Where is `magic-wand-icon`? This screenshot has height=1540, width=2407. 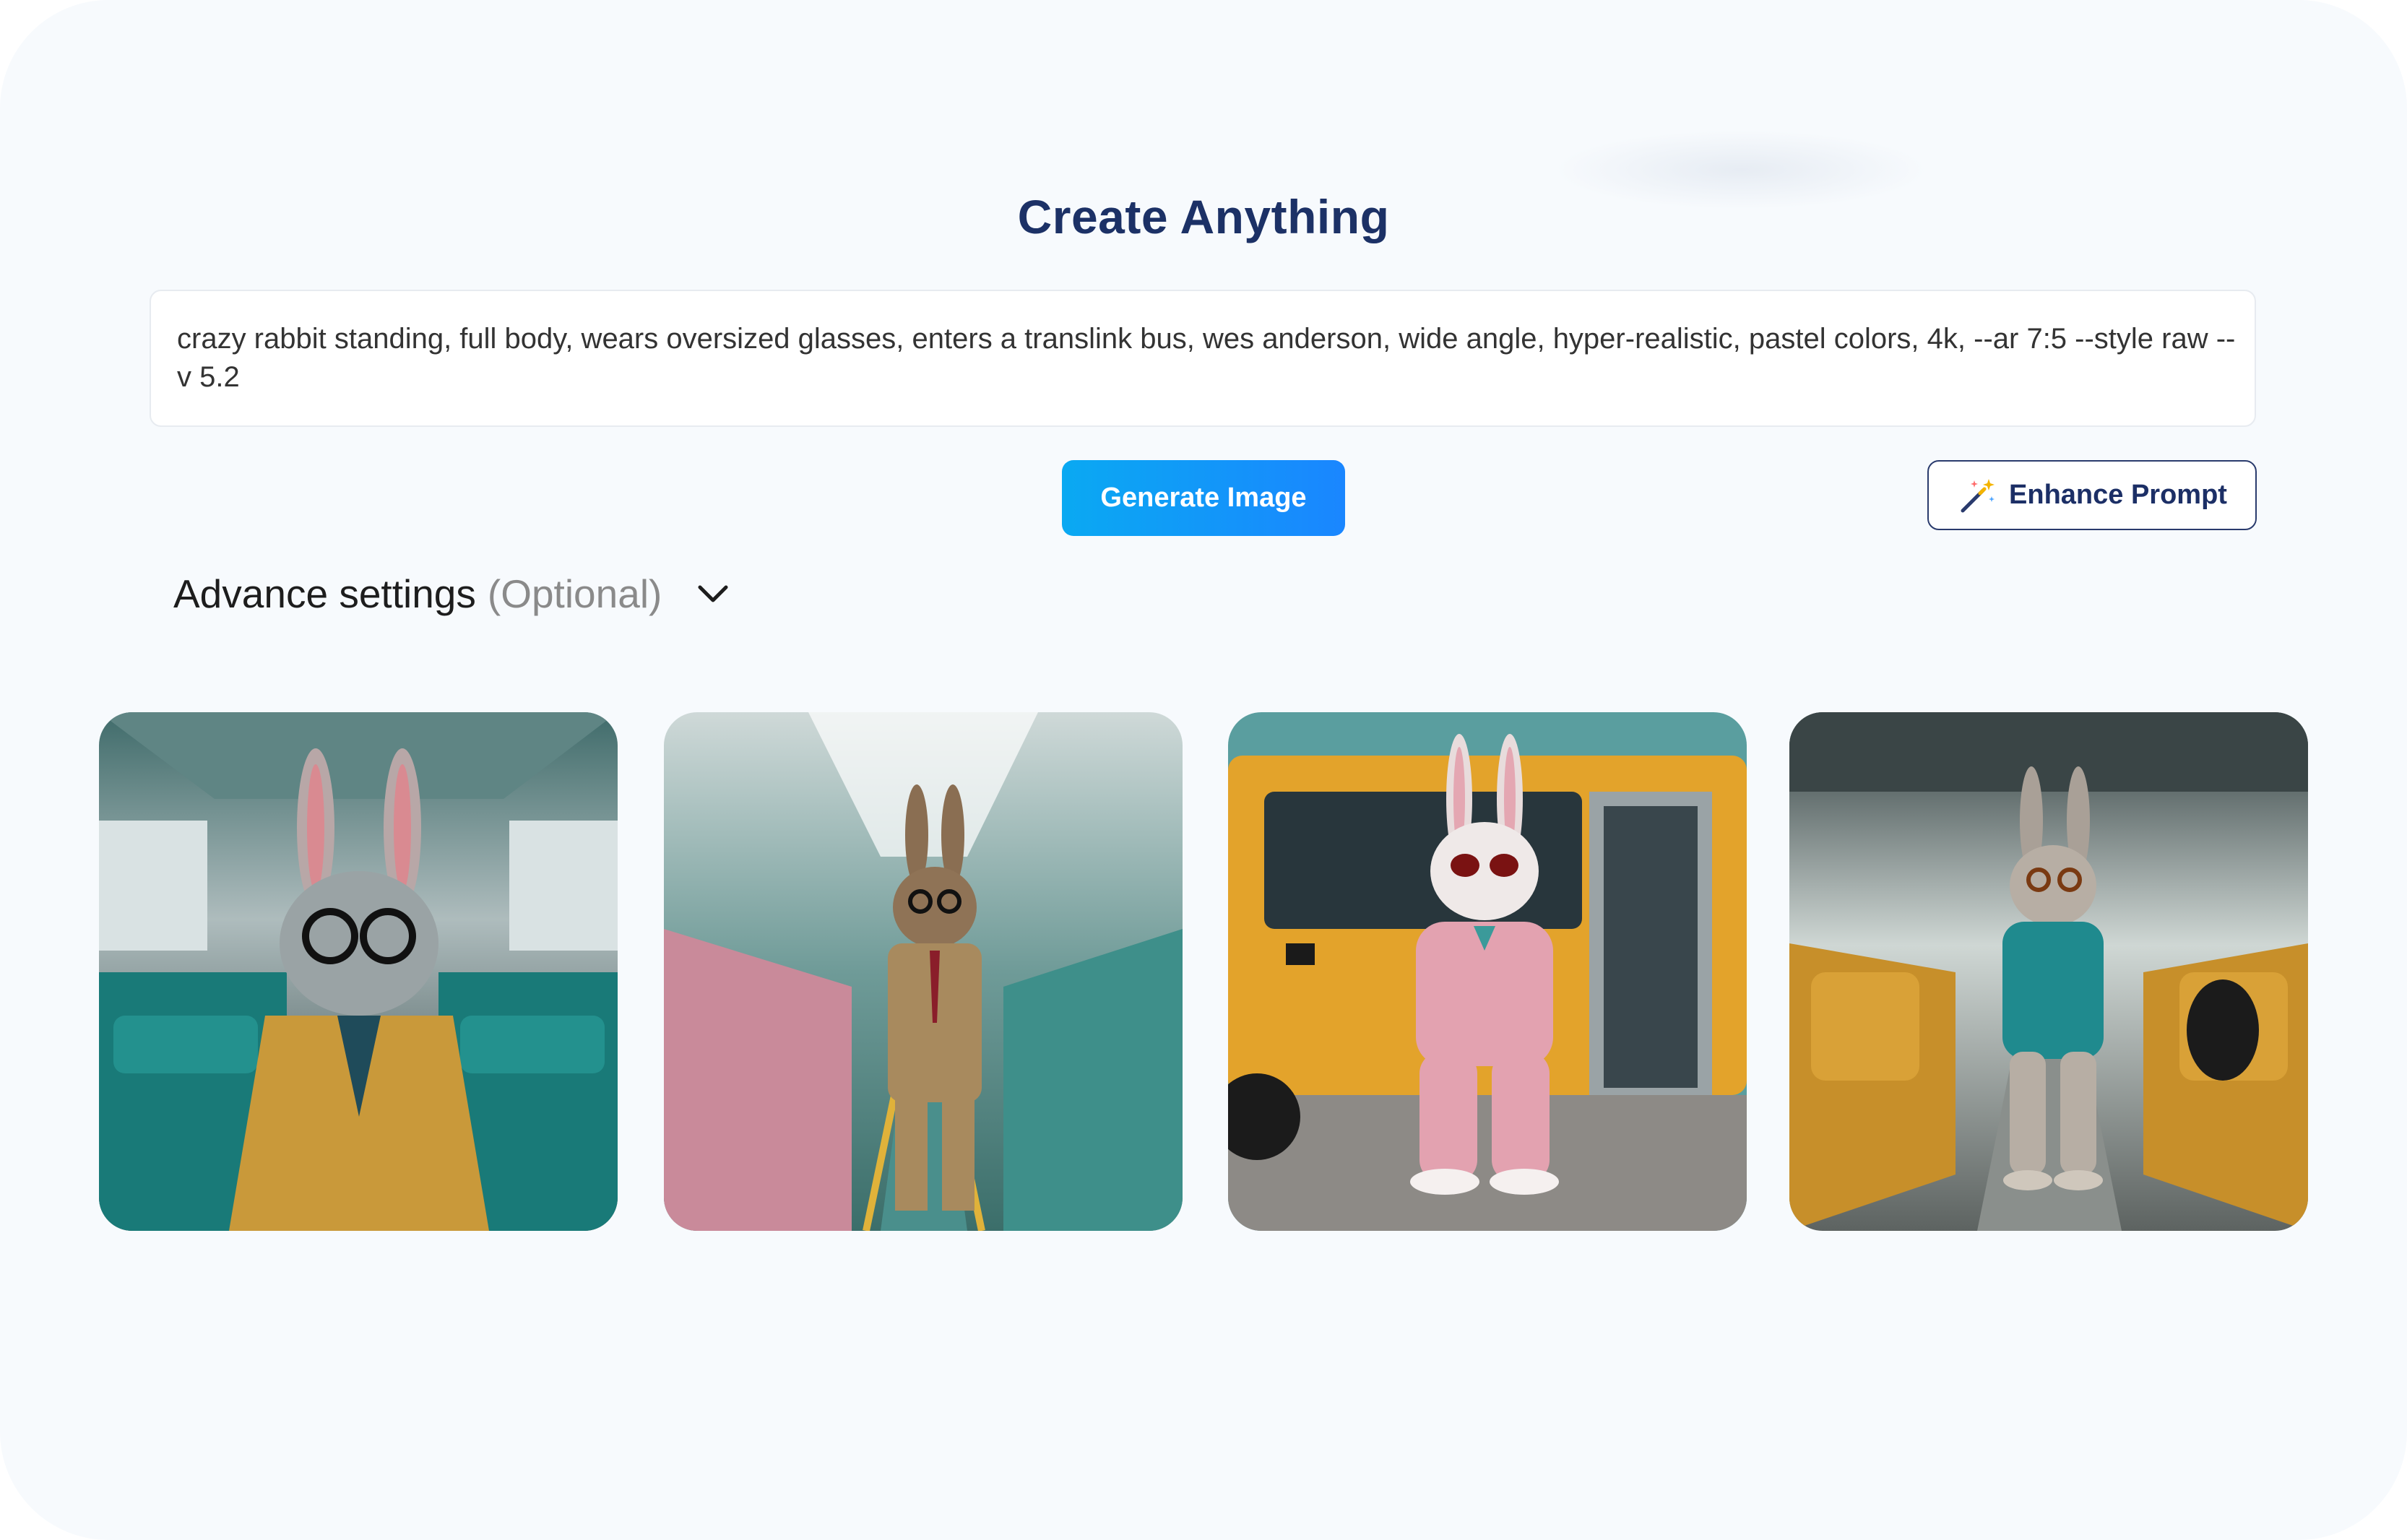 magic-wand-icon is located at coordinates (1978, 495).